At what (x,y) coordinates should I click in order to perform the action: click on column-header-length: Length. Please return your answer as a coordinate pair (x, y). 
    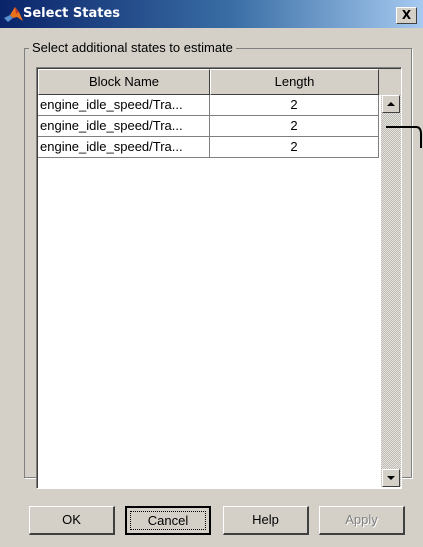
    Looking at the image, I should click on (294, 82).